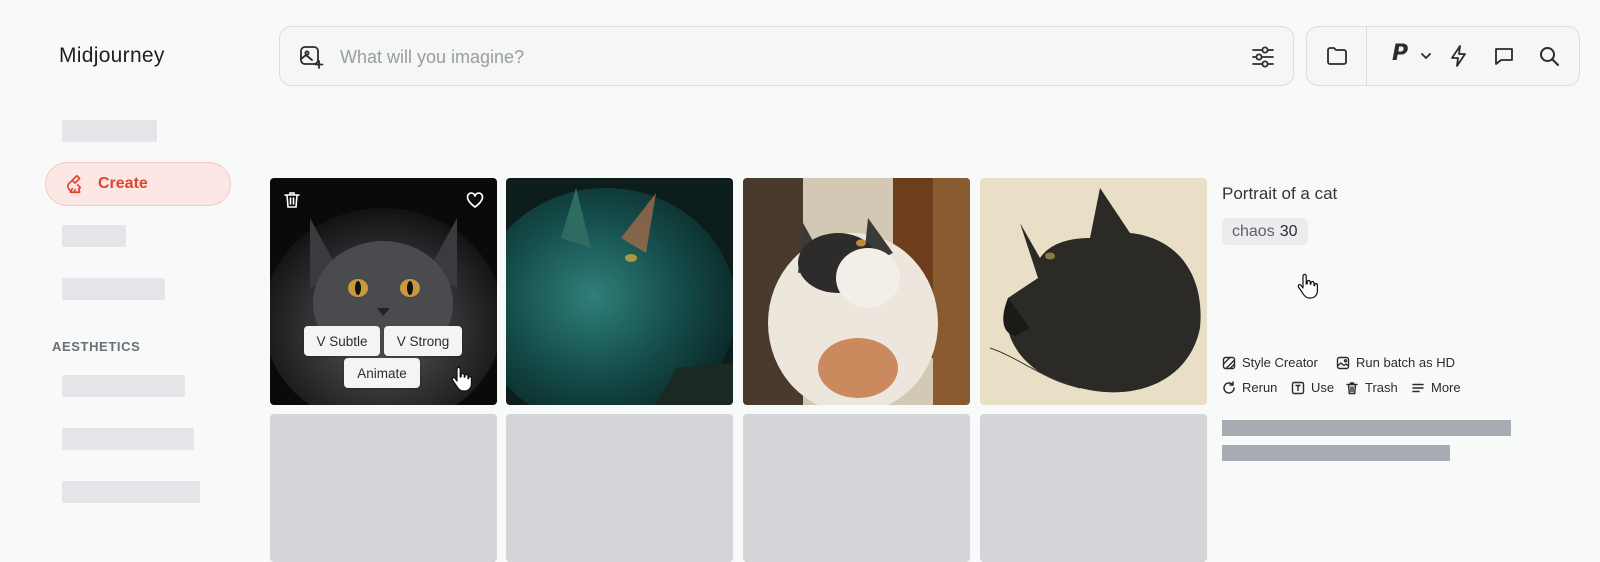 This screenshot has width=1600, height=562. I want to click on action-label: Run batch as HD, so click(1405, 362).